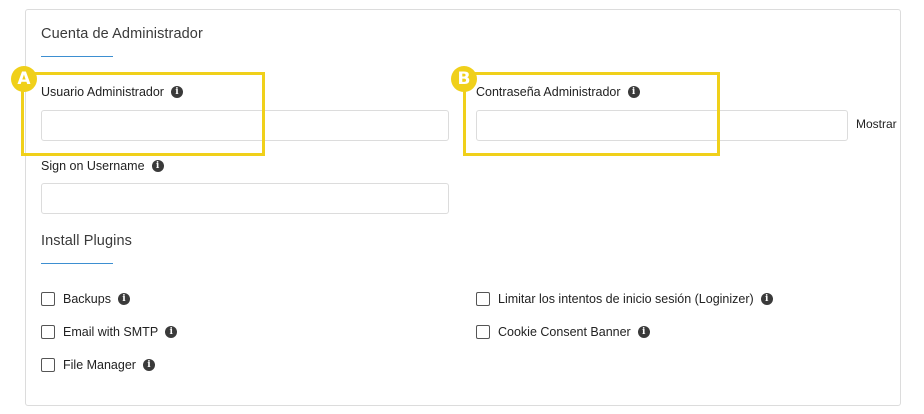 This screenshot has height=414, width=924. I want to click on admin-user-label-text: Usuario Administrador, so click(102, 92).